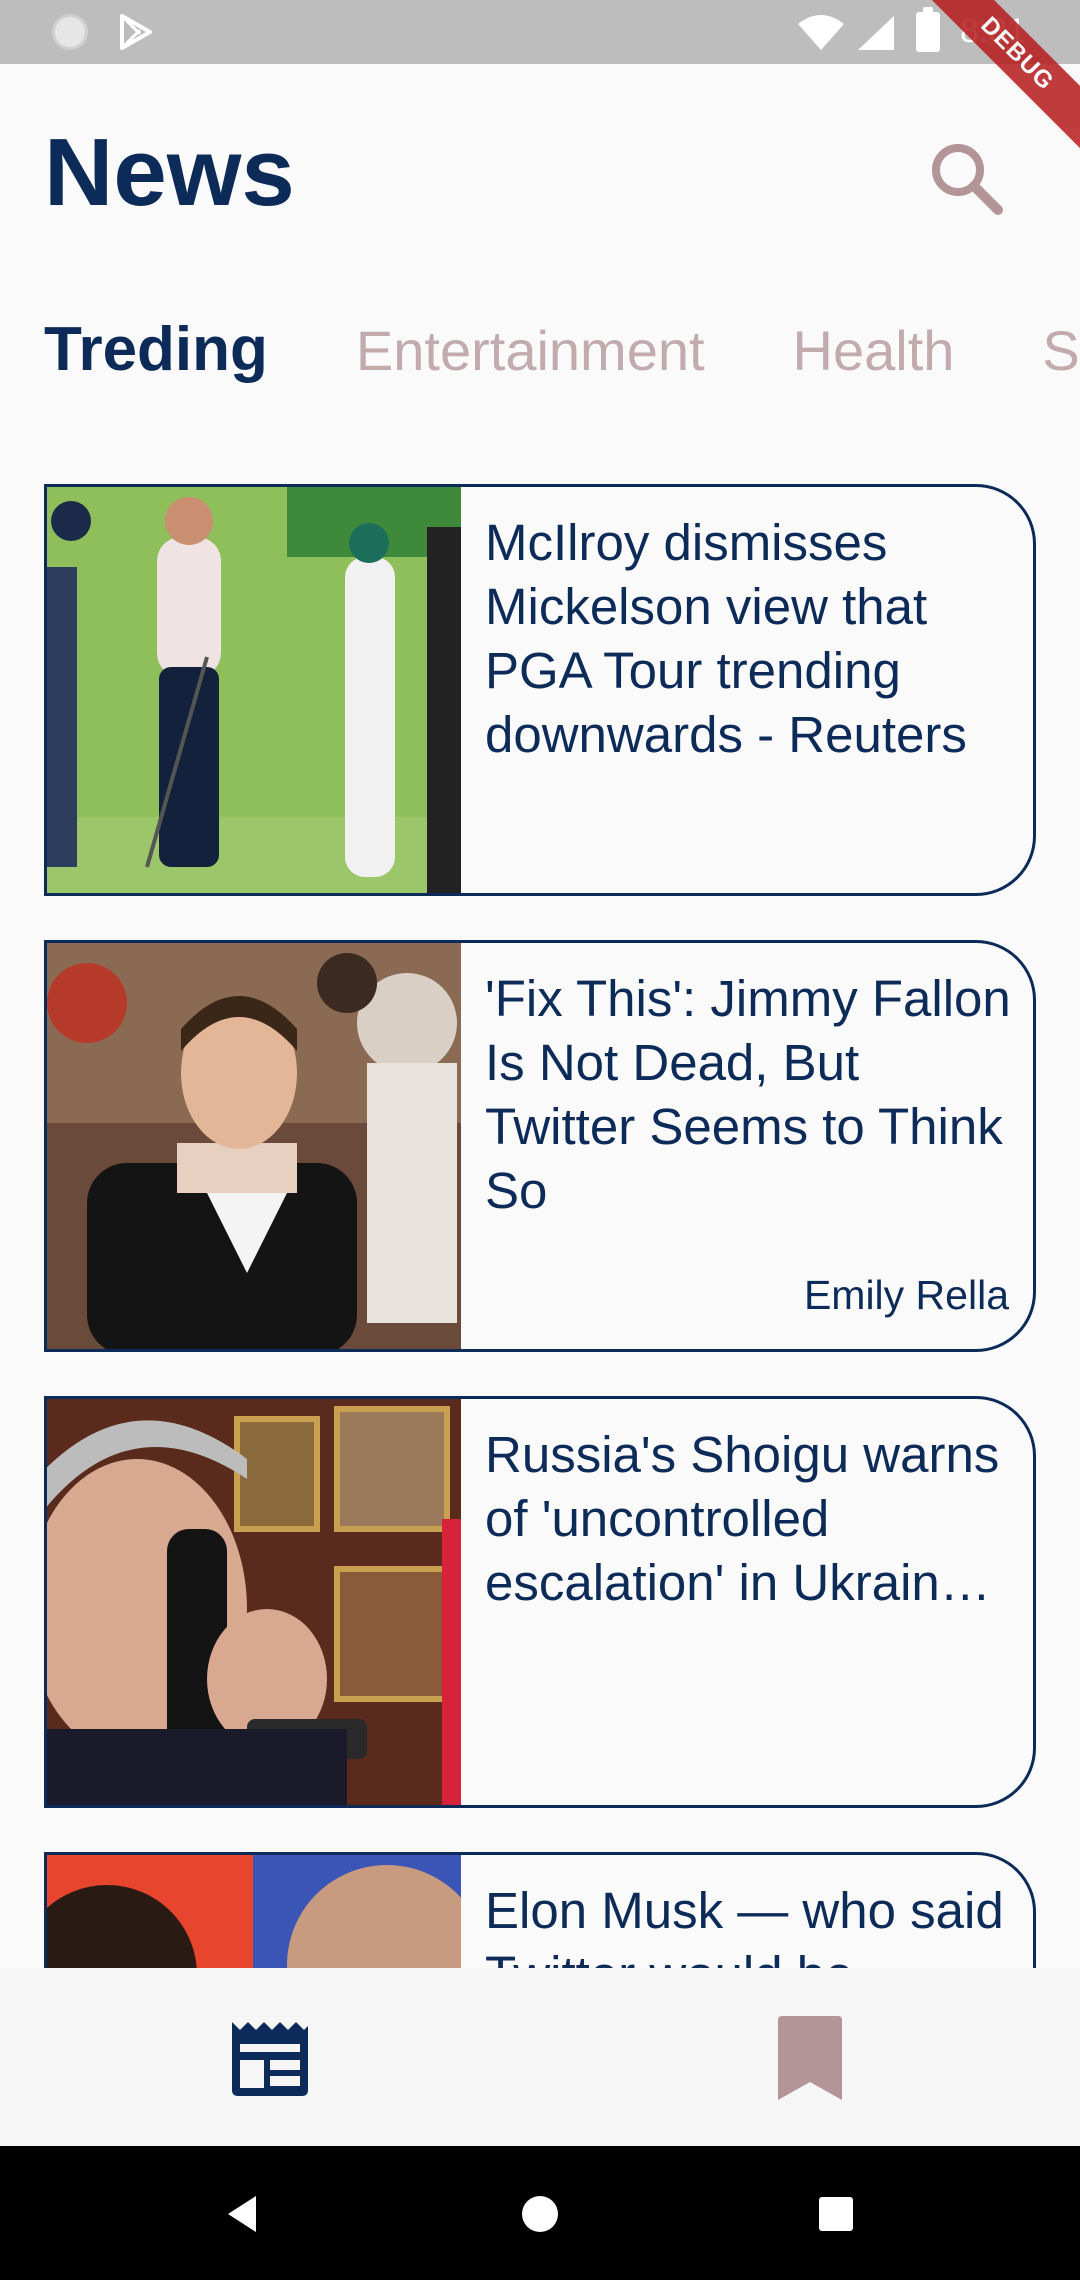  I want to click on tab-partial: S, so click(1060, 350).